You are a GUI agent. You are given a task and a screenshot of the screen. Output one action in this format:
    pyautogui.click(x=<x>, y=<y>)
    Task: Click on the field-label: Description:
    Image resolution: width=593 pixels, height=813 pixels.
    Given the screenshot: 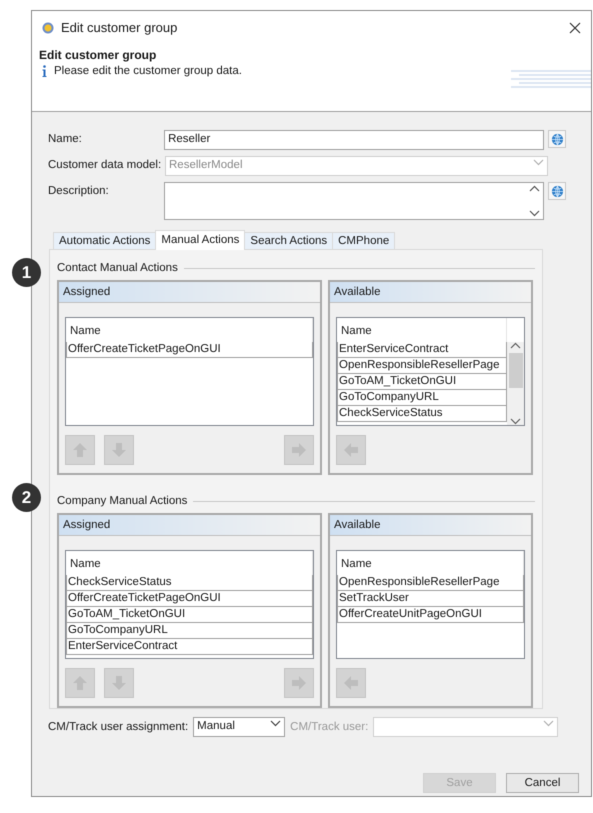 What is the action you would take?
    pyautogui.click(x=79, y=190)
    